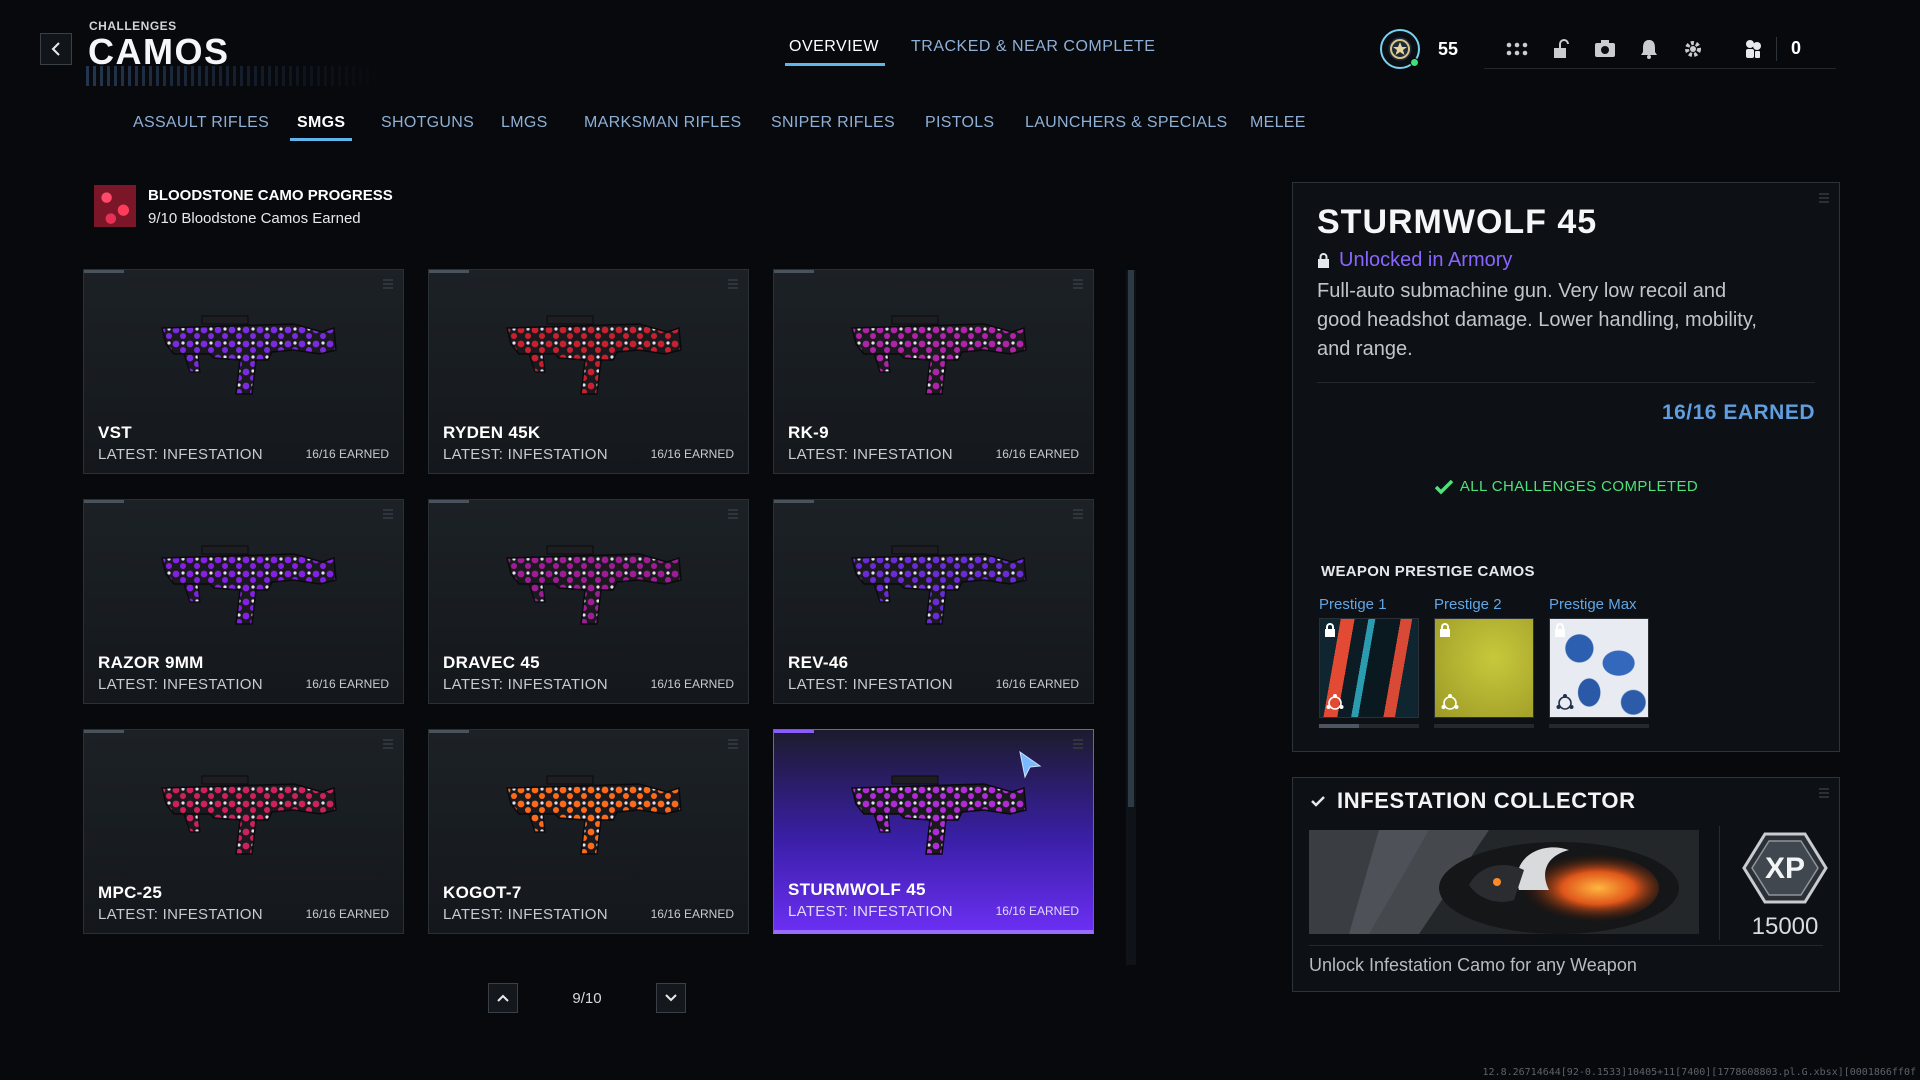  What do you see at coordinates (959, 123) in the screenshot?
I see `tab-pistols: PISTOLS` at bounding box center [959, 123].